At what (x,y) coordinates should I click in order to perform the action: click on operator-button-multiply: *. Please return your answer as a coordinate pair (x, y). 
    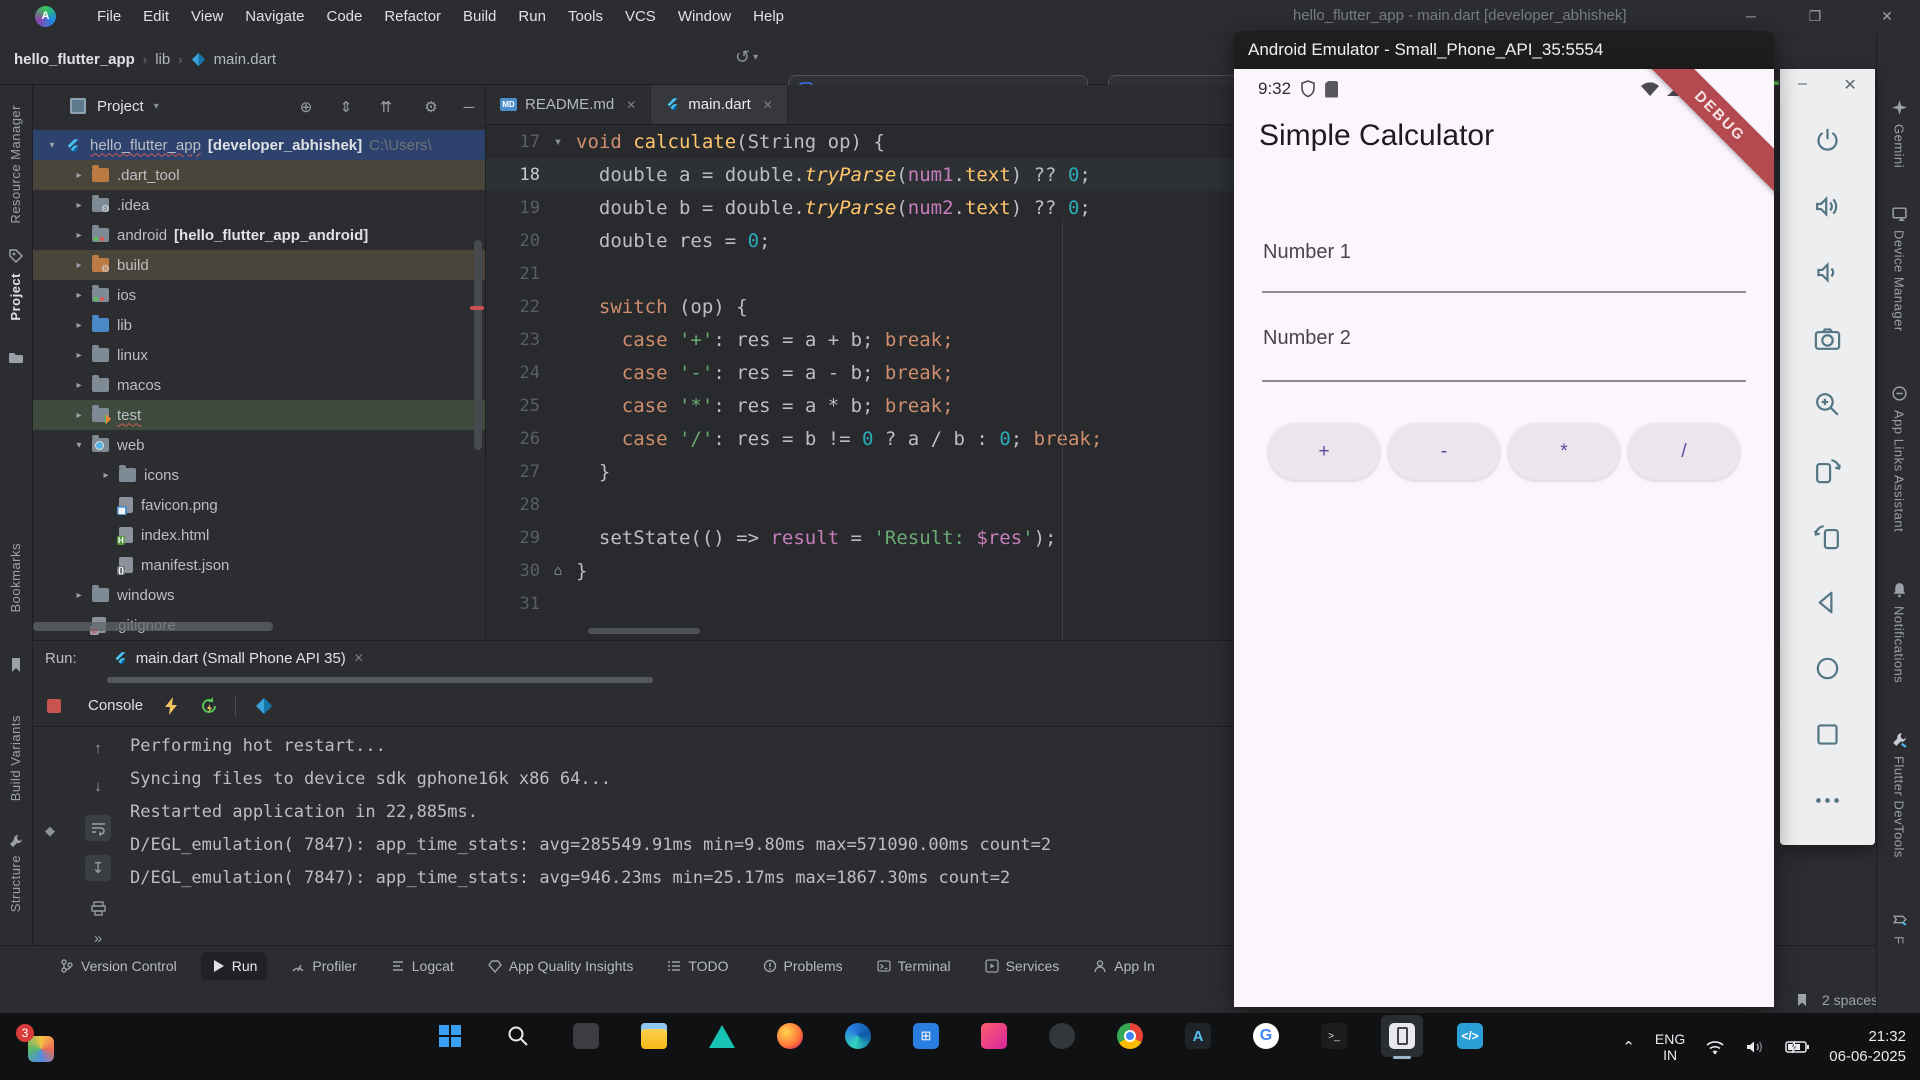
    Looking at the image, I should click on (1564, 451).